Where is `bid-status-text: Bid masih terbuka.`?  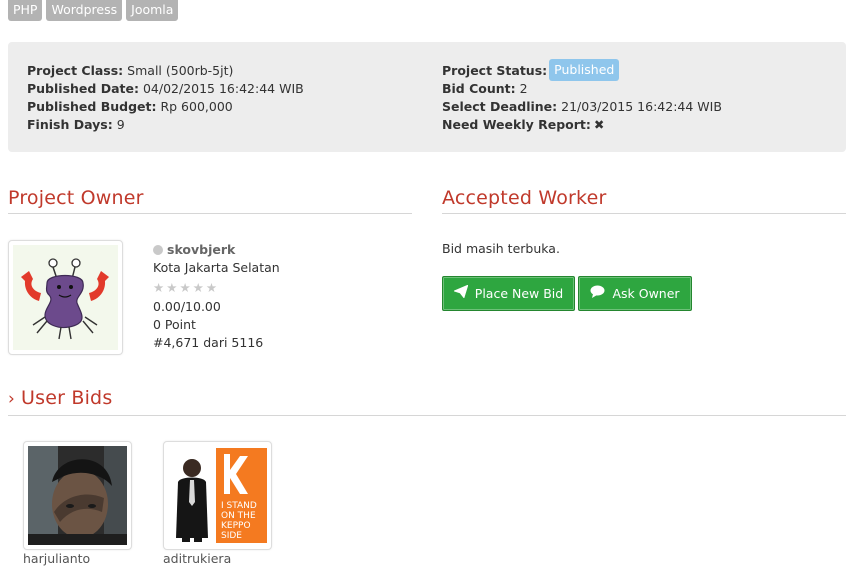
bid-status-text: Bid masih terbuka. is located at coordinates (501, 248).